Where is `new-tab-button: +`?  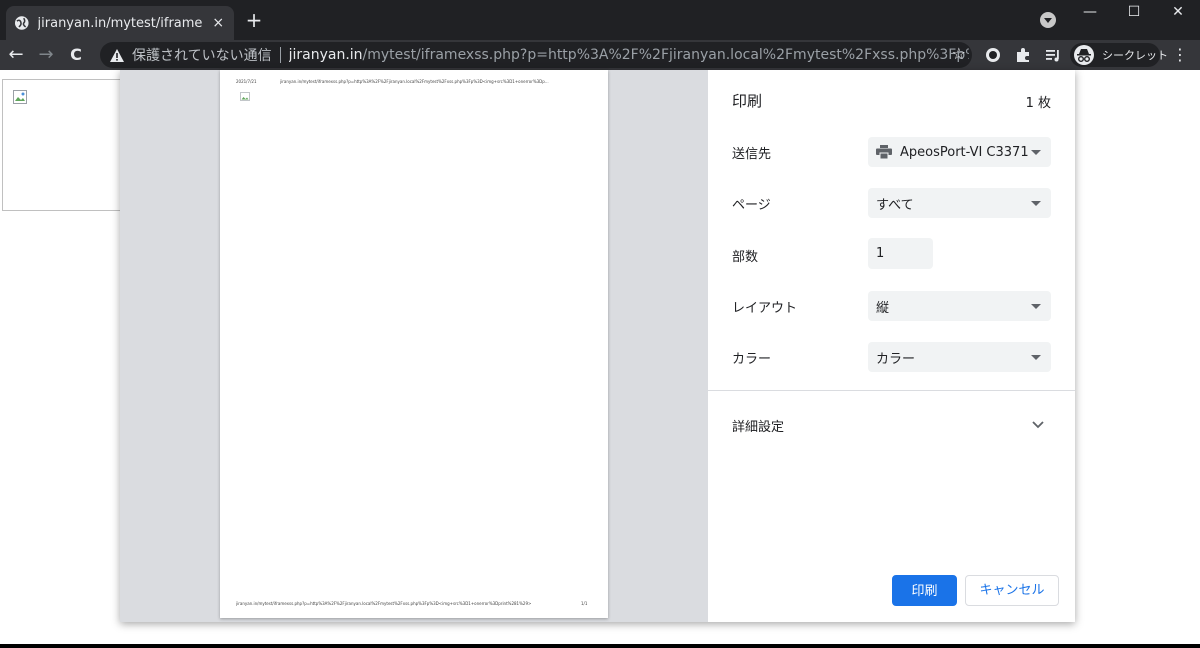
new-tab-button: + is located at coordinates (254, 20).